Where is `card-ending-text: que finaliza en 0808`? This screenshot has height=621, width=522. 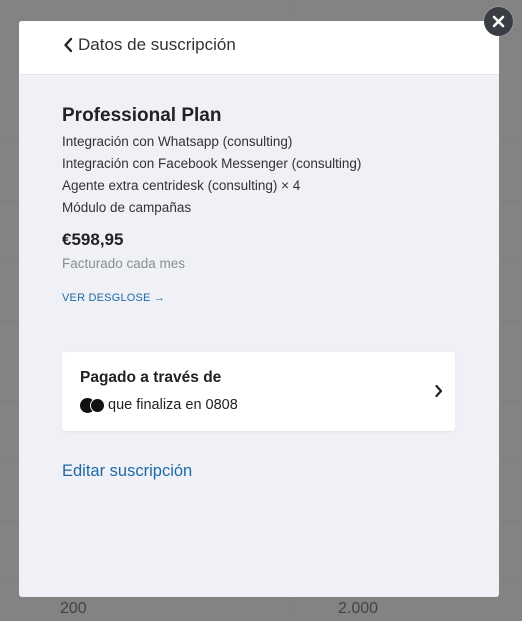
card-ending-text: que finaliza en 0808 is located at coordinates (173, 405).